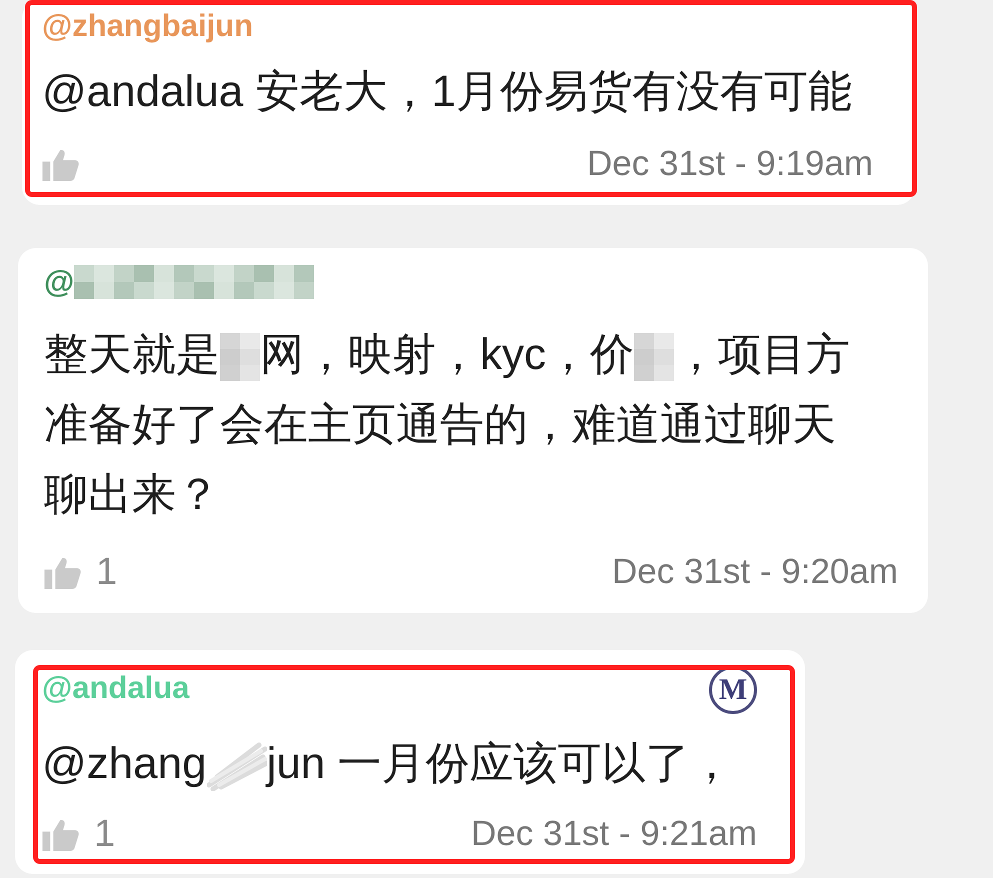 Image resolution: width=993 pixels, height=878 pixels. Describe the element at coordinates (614, 834) in the screenshot. I see `timestamp: Dec 31st - 9:21am` at that location.